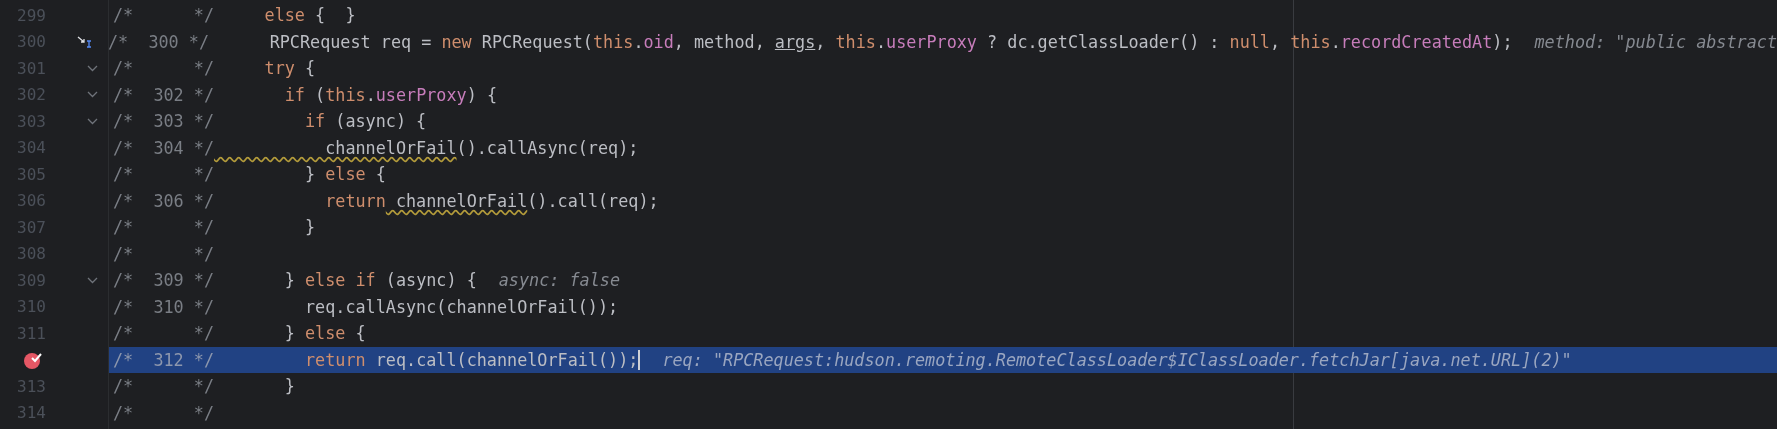 This screenshot has width=1777, height=429. What do you see at coordinates (461, 306) in the screenshot?
I see `code-line: req.callAsync(channelOrFail());` at bounding box center [461, 306].